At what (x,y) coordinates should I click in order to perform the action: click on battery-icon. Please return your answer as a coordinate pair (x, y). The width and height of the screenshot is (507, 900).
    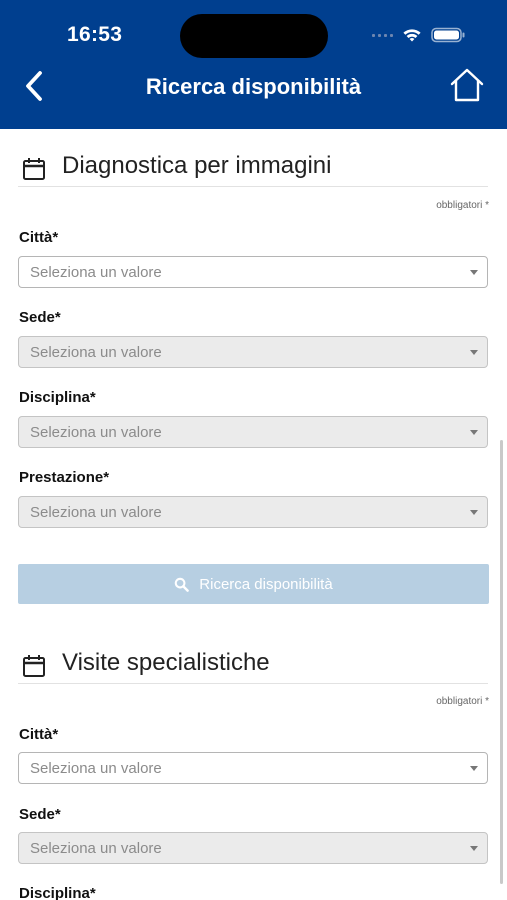
    Looking at the image, I should click on (448, 35).